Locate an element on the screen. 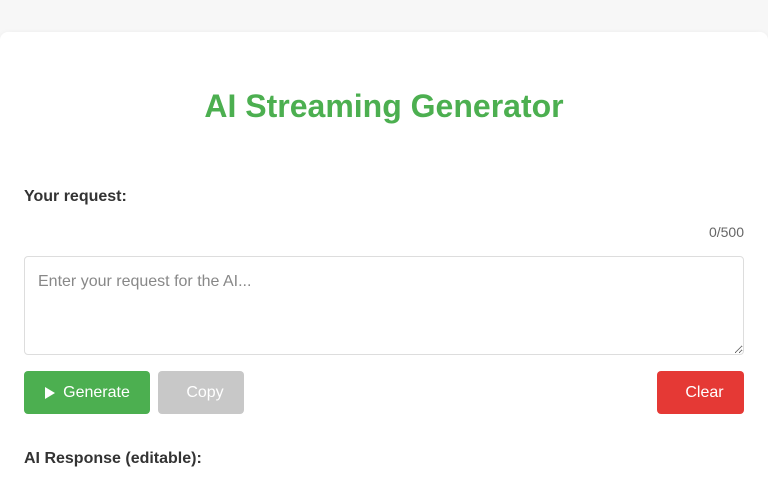 The width and height of the screenshot is (768, 492). generate-button-label: Generate is located at coordinates (96, 392).